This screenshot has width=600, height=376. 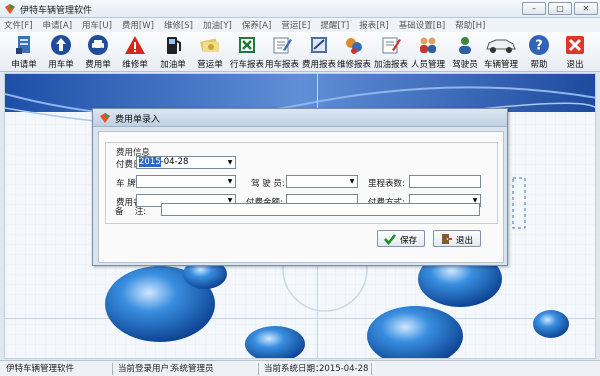 I want to click on menu-apply: 申请[A], so click(x=57, y=25).